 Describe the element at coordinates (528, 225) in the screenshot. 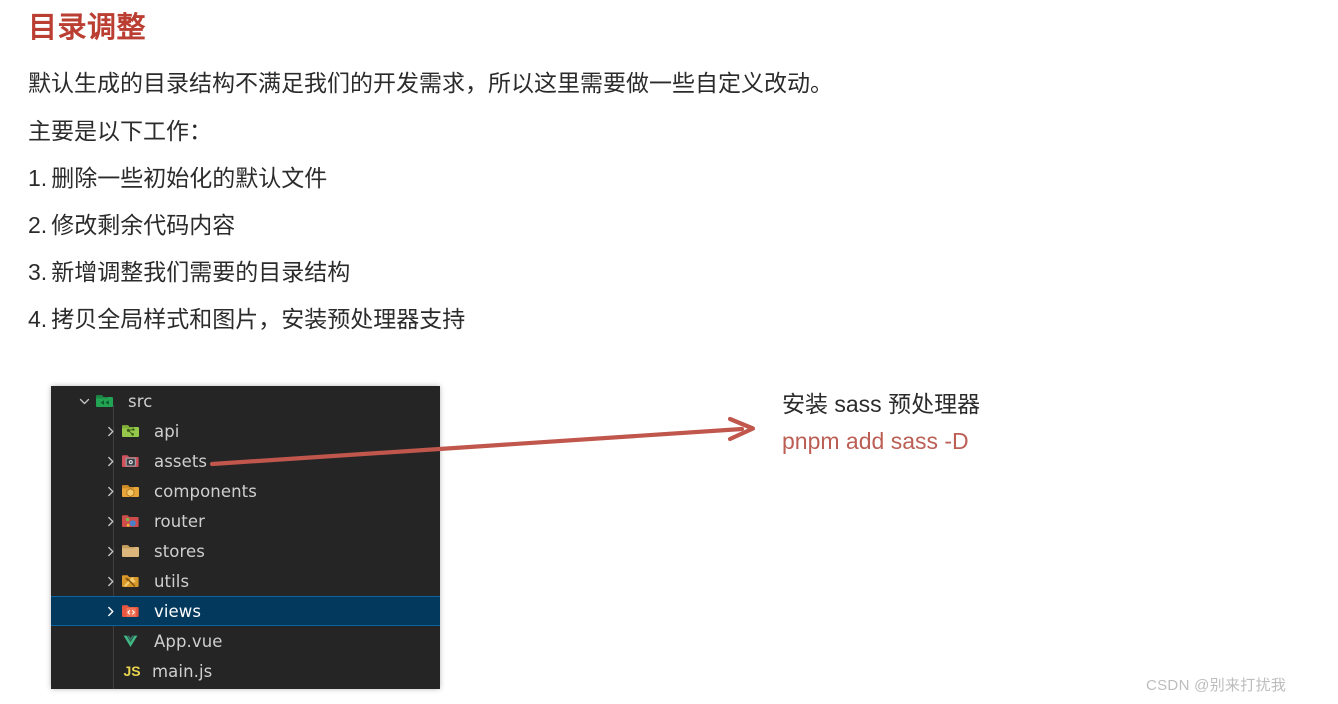

I see `list-item: 2. 修改剩余代码内容` at that location.